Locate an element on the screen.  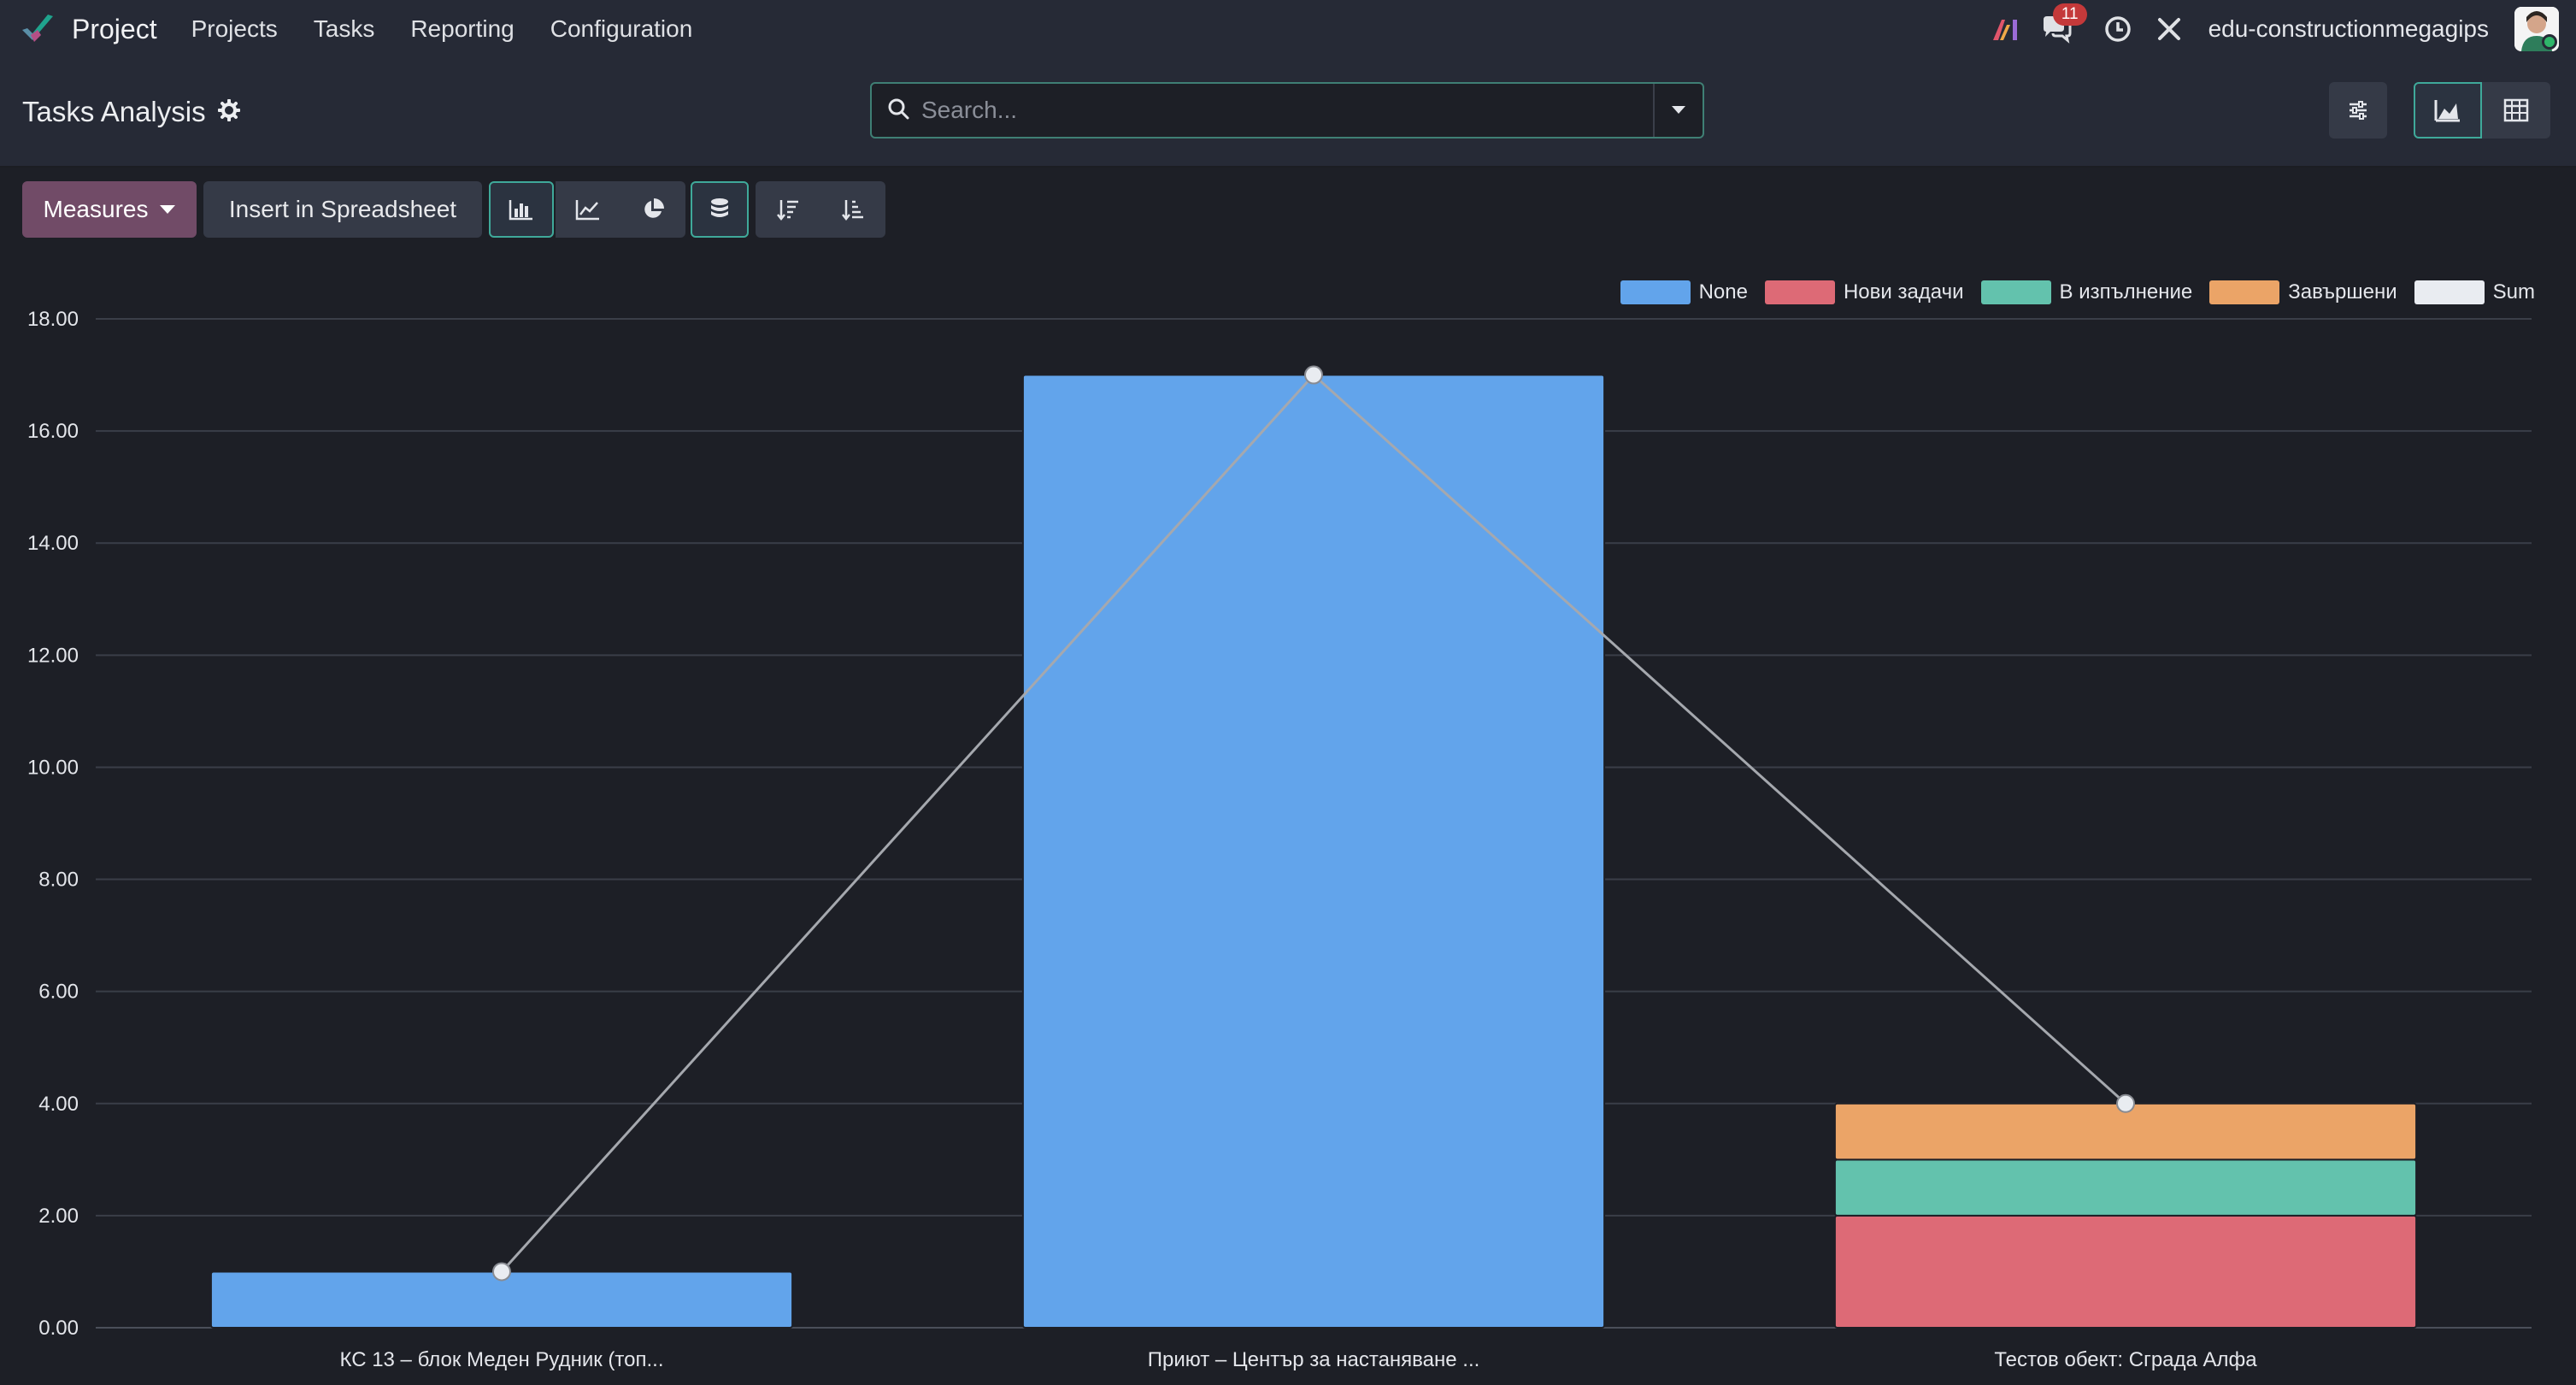
y-tick-label: 2.00 is located at coordinates (58, 1216).